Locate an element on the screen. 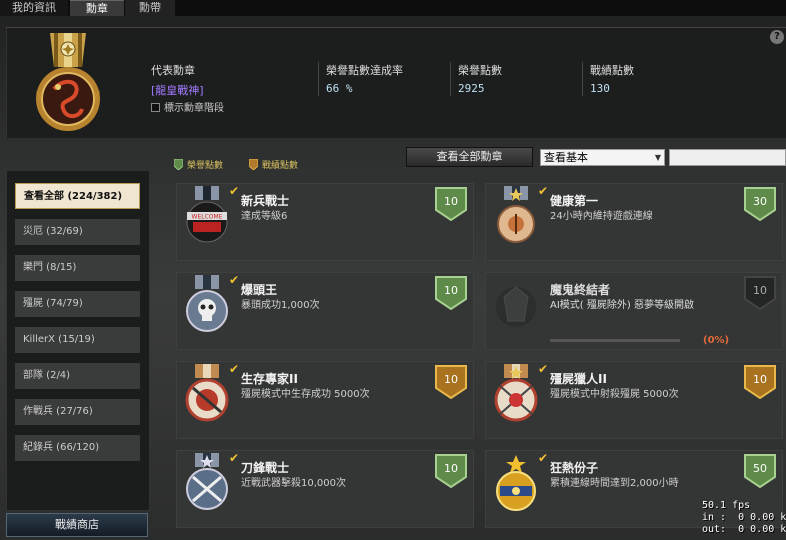  honor-points-value: 2925 is located at coordinates (471, 88).